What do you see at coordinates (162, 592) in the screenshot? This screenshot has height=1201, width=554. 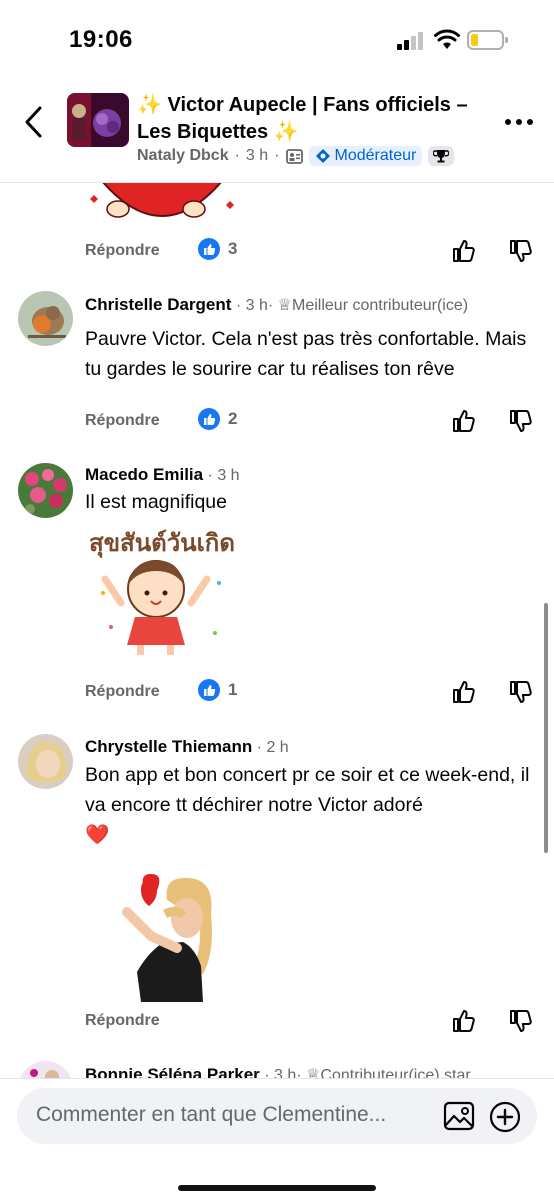 I see `birthday-sticker: สุขสันต์วันเกิด` at bounding box center [162, 592].